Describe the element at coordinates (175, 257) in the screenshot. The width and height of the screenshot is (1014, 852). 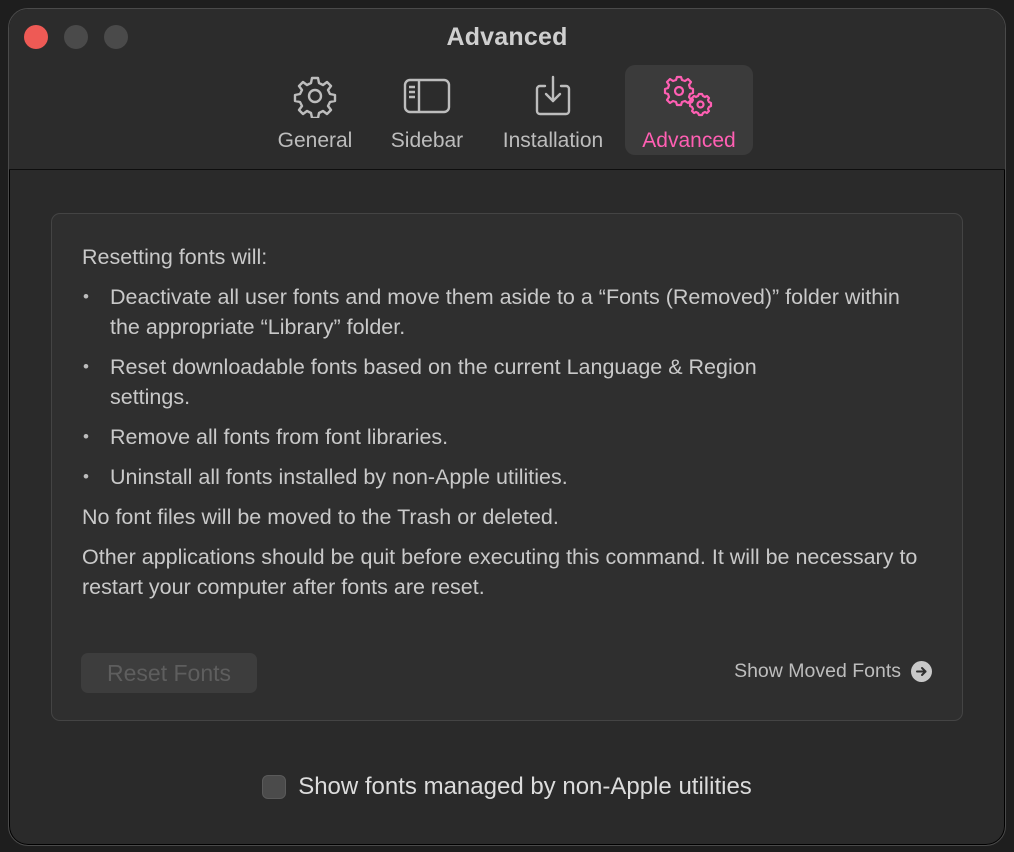
I see `intro-text: Resetting fonts will:` at that location.